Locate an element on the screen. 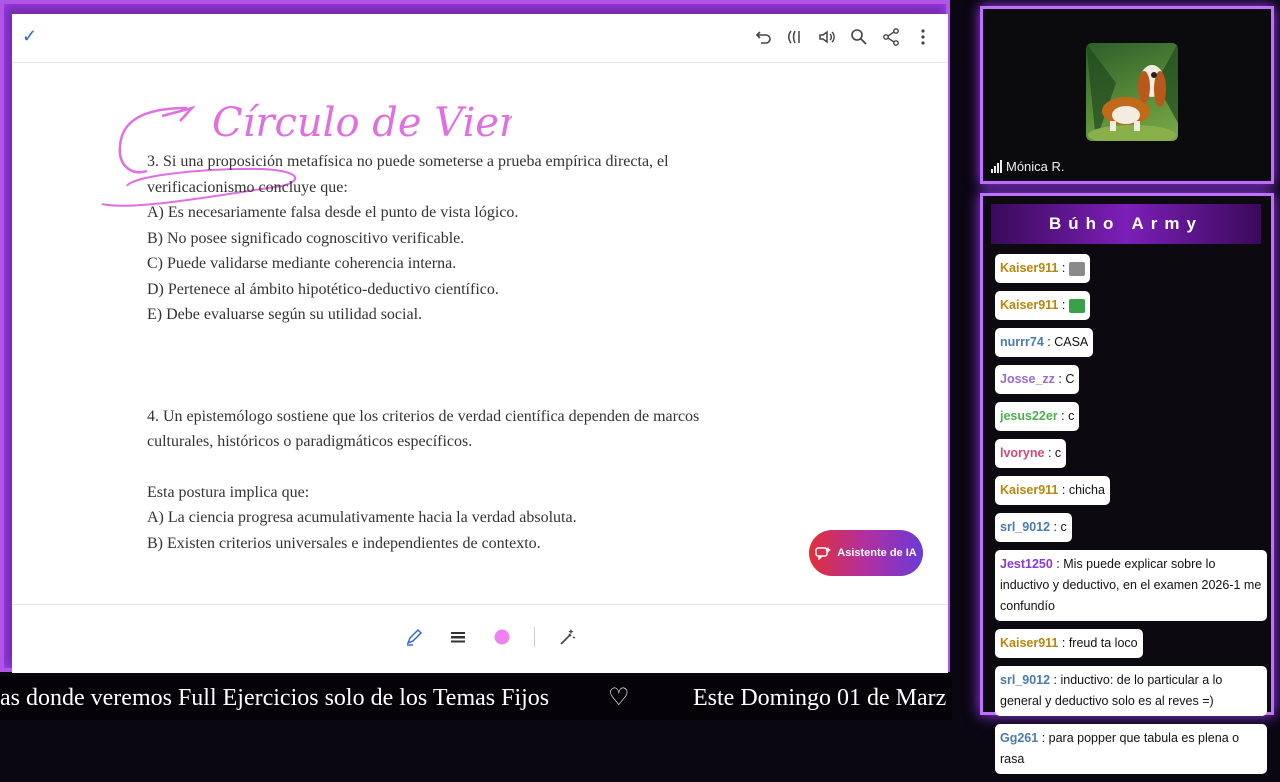  chat-message: lvoryne : c is located at coordinates (1031, 453).